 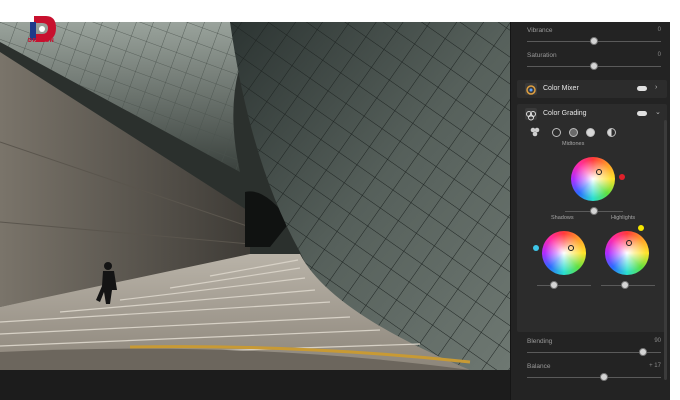 What do you see at coordinates (536, 248) in the screenshot?
I see `shadows-hue-handle` at bounding box center [536, 248].